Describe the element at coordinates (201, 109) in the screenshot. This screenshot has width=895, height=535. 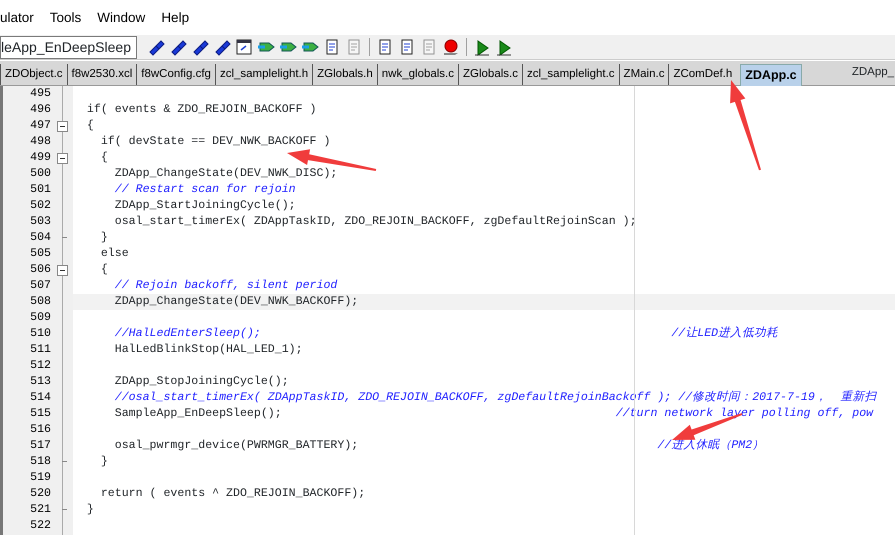
I see `code-text: if( events & ZDO_REJOIN_BACKOFF )` at that location.